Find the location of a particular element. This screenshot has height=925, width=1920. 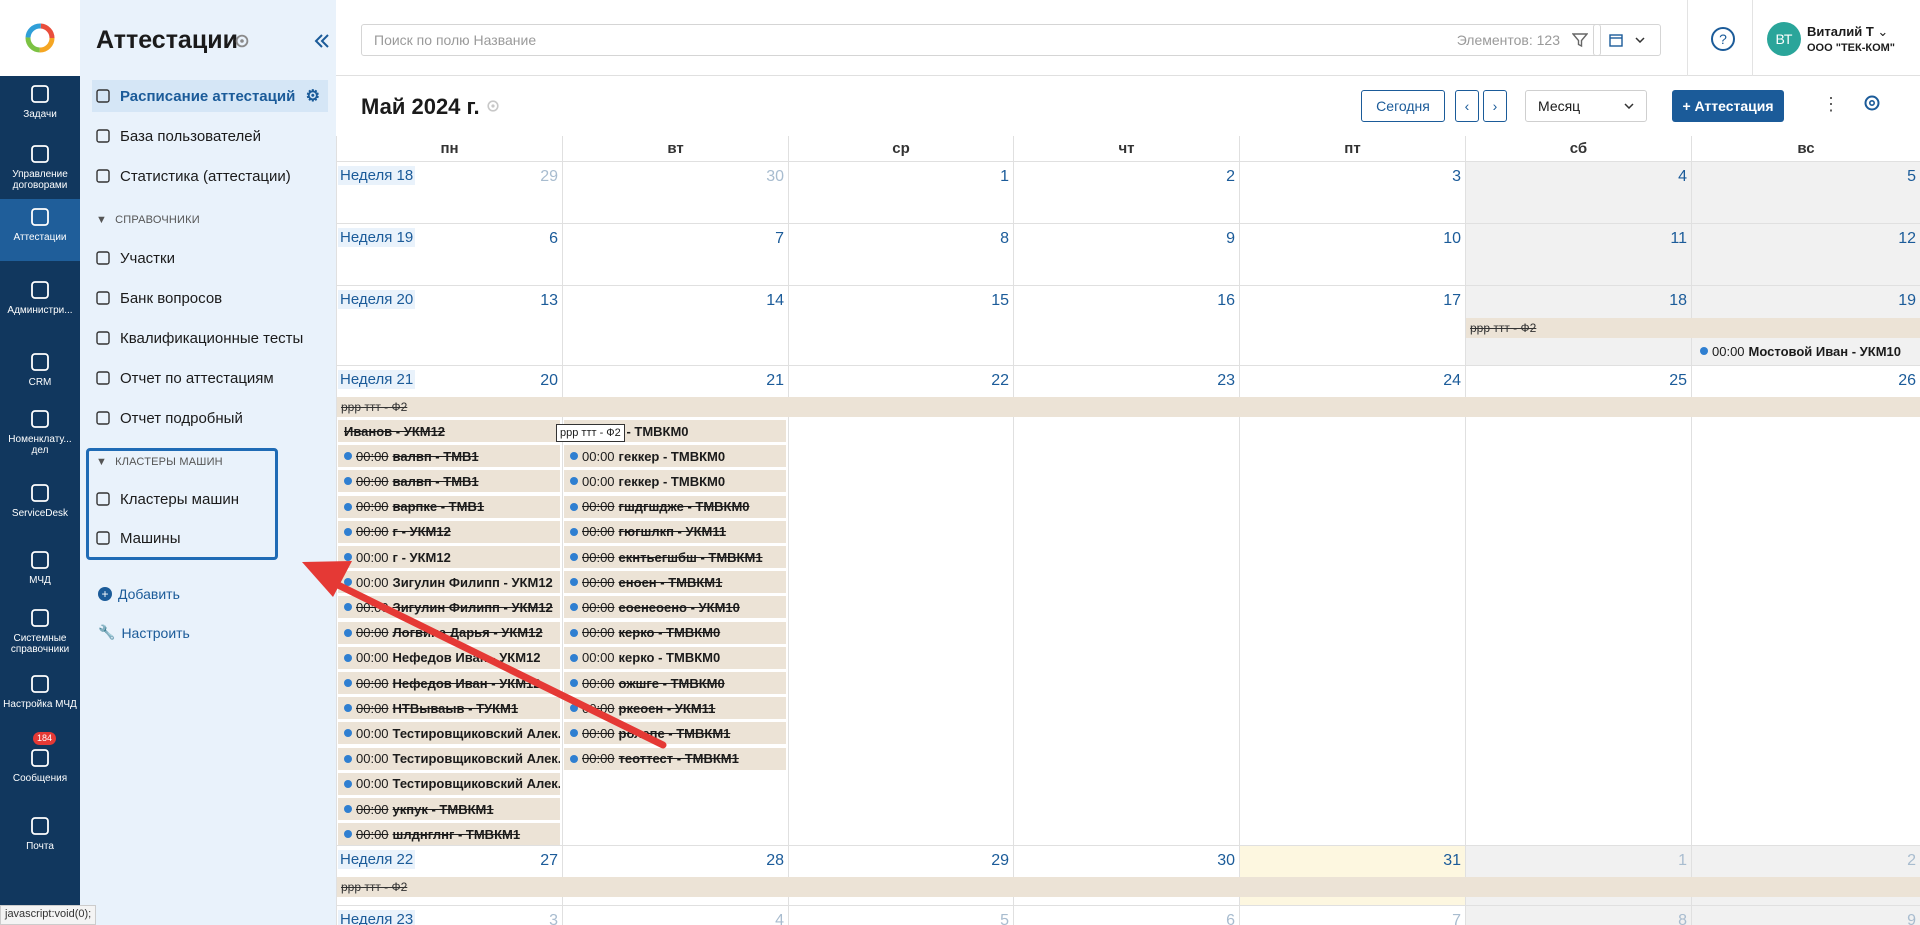

user-menu: Виталий Т ⌄ ООО "ТЕК-КОМ" is located at coordinates (1851, 40).